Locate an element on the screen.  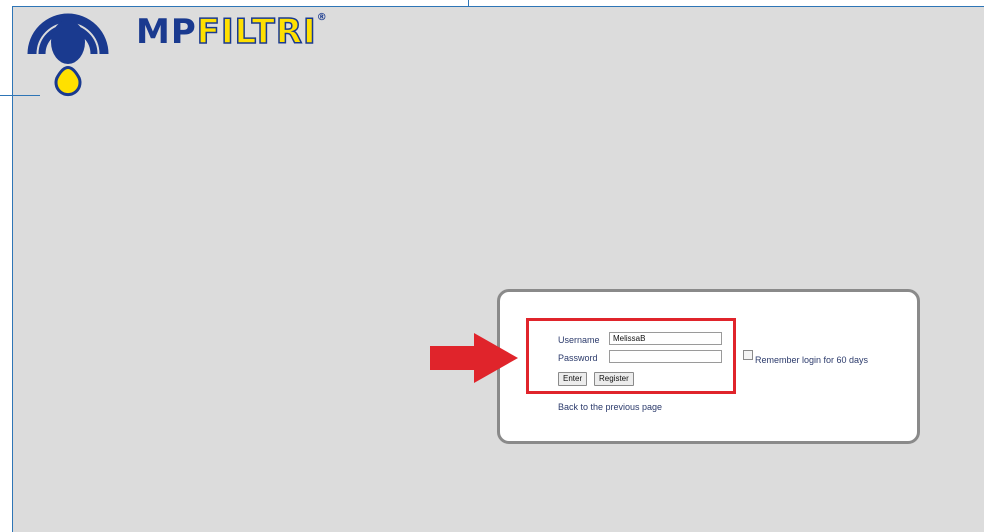
logo-wordmark: MPFILTRI® is located at coordinates (232, 32).